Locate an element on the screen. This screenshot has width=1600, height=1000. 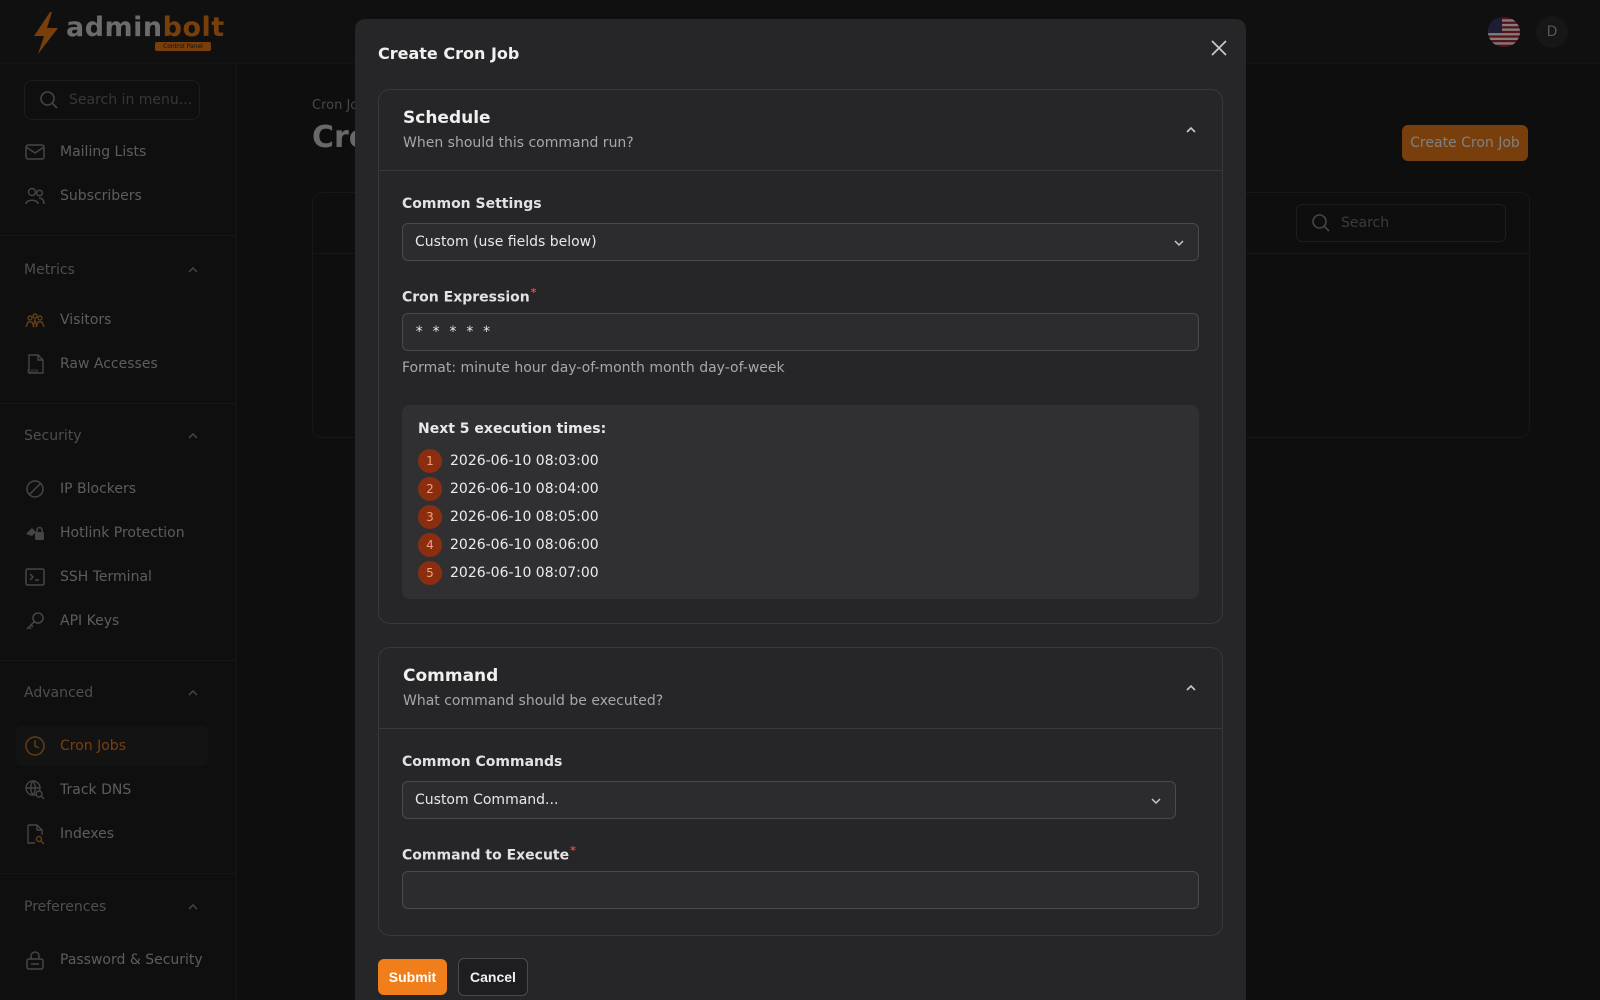
common-commands-label: Common Commands is located at coordinates (482, 762).